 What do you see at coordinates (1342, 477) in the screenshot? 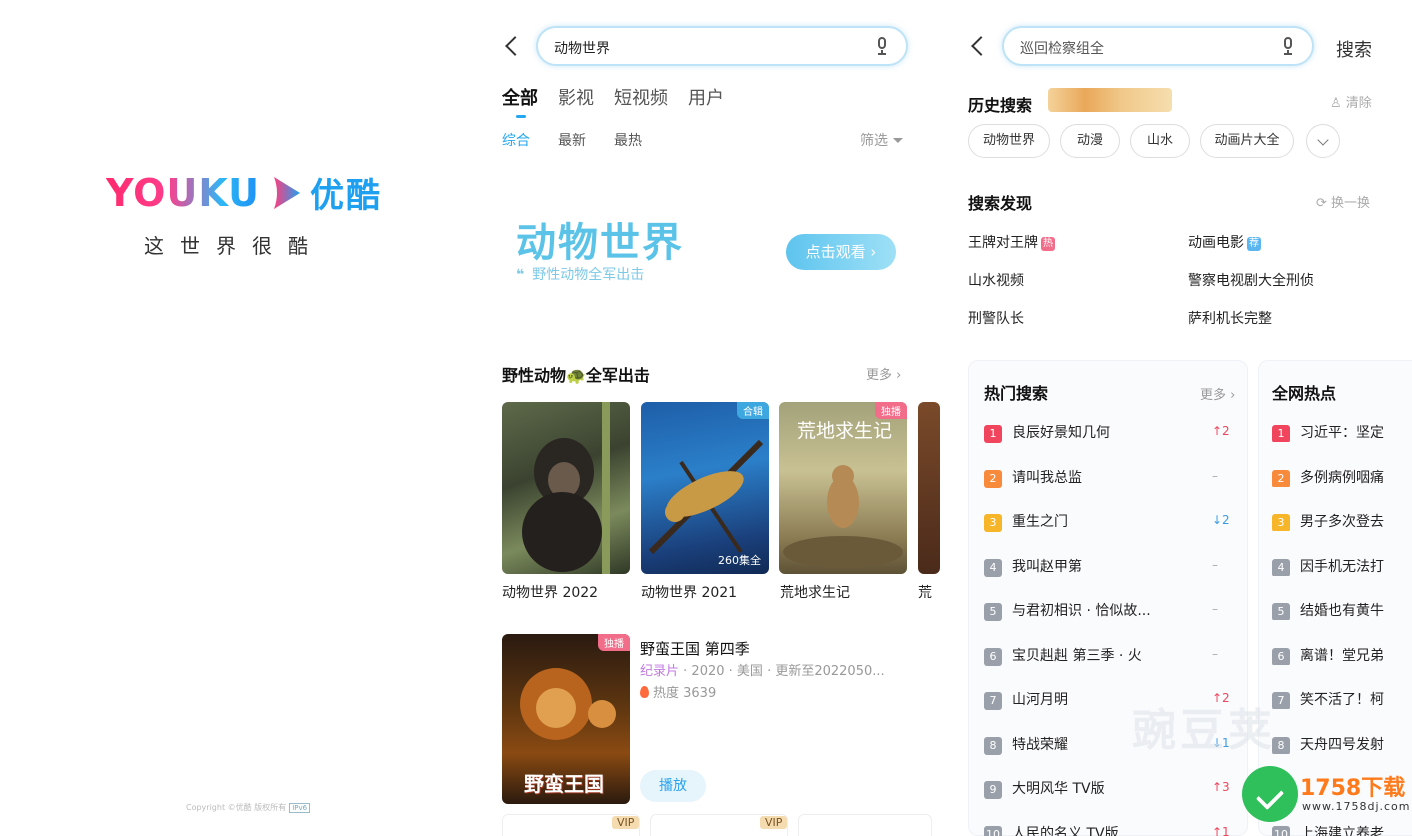
I see `web-hot-label: 多例病例咽痛` at bounding box center [1342, 477].